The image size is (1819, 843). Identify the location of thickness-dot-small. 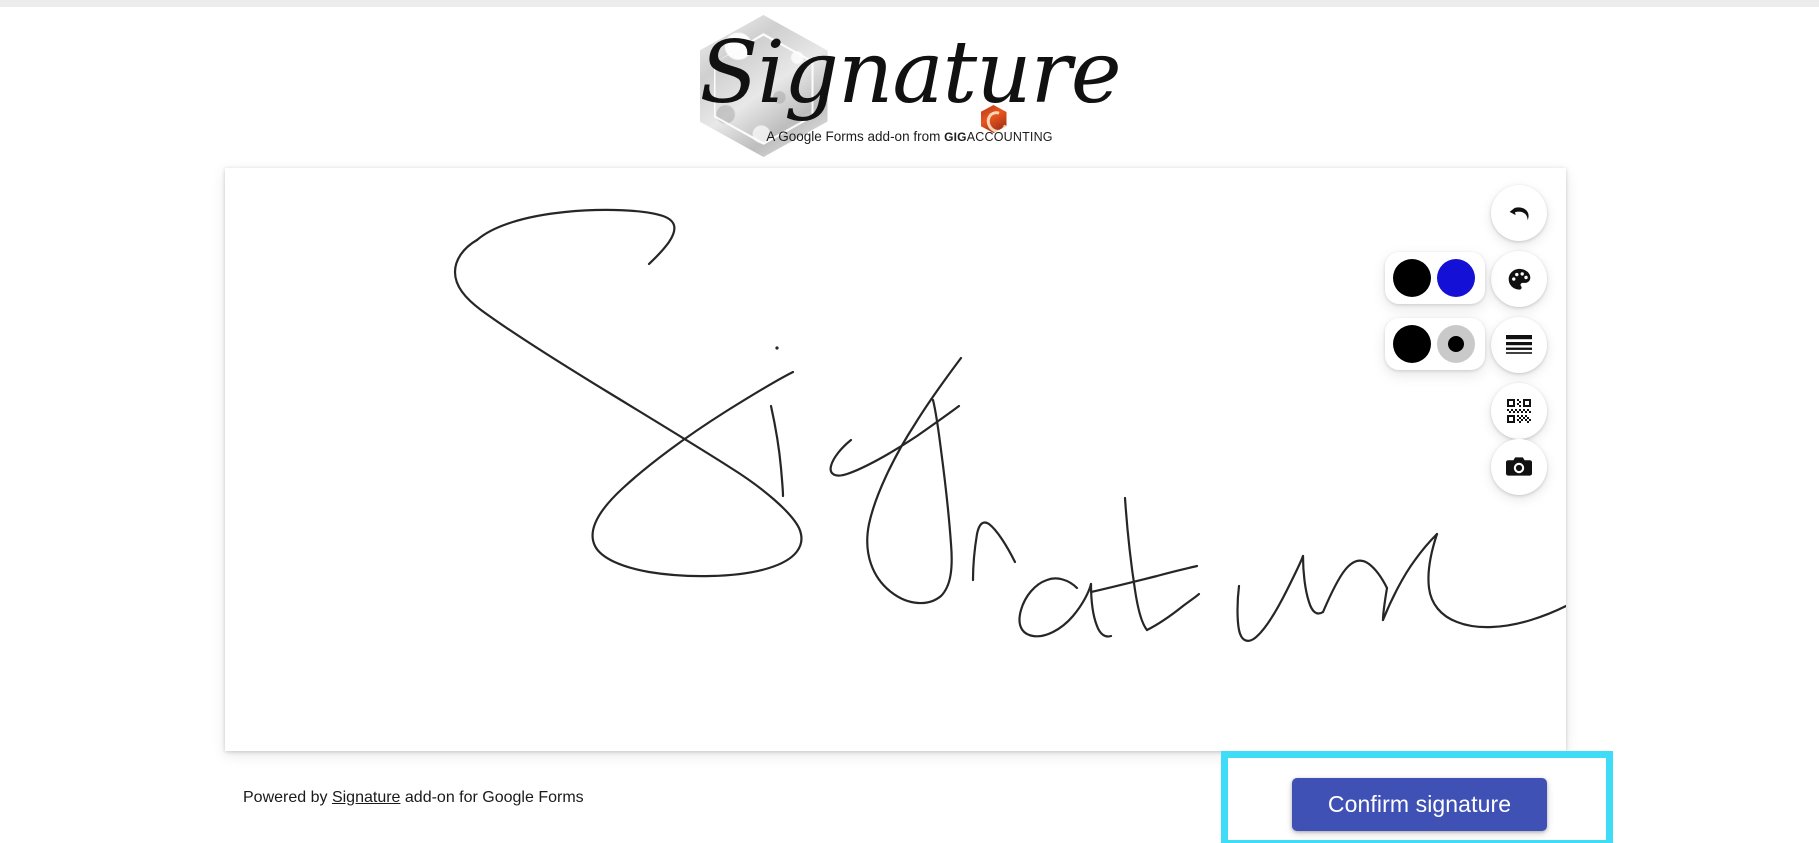
(1456, 344).